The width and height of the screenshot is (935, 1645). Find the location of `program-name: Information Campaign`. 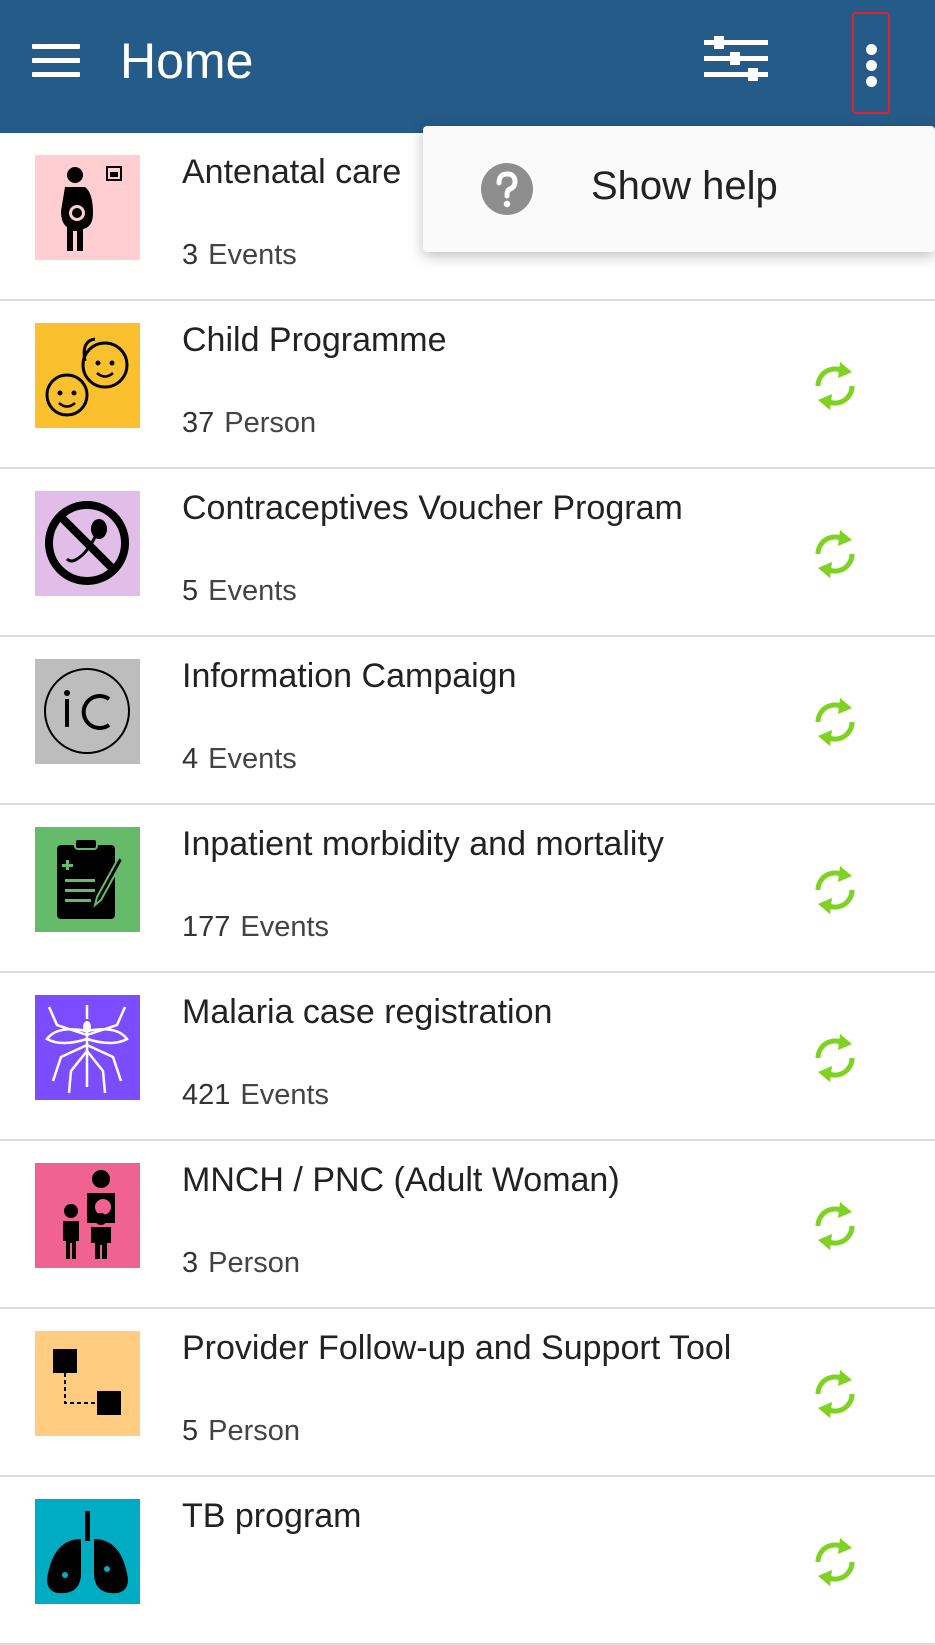

program-name: Information Campaign is located at coordinates (349, 676).